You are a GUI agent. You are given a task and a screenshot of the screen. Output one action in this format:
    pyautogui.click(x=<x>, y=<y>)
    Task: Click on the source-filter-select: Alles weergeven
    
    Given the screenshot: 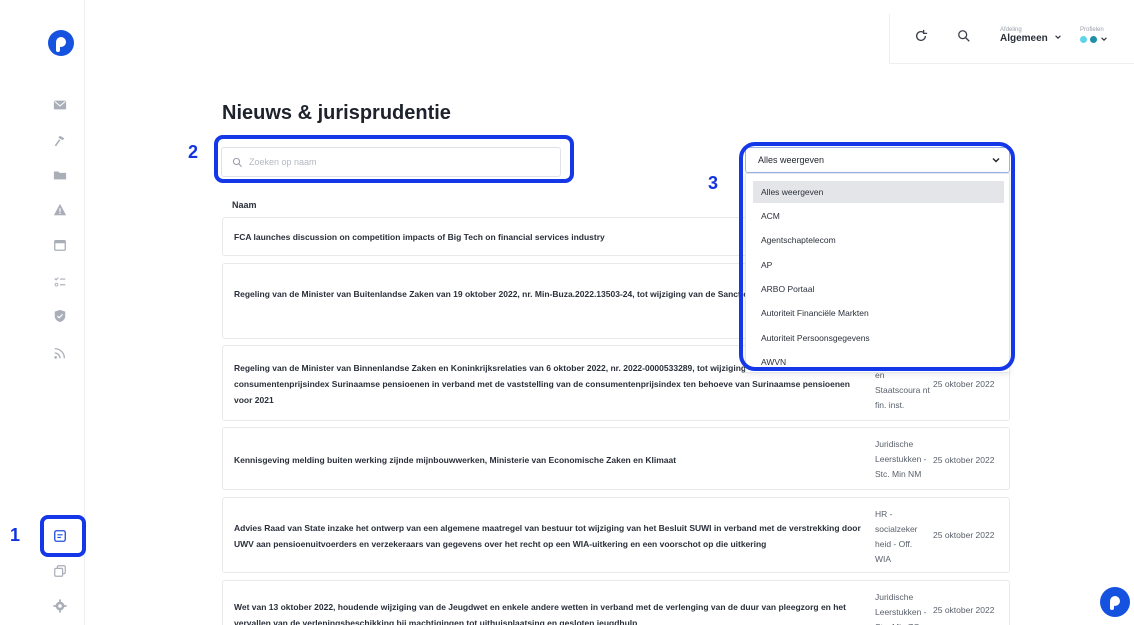 What is the action you would take?
    pyautogui.click(x=877, y=160)
    